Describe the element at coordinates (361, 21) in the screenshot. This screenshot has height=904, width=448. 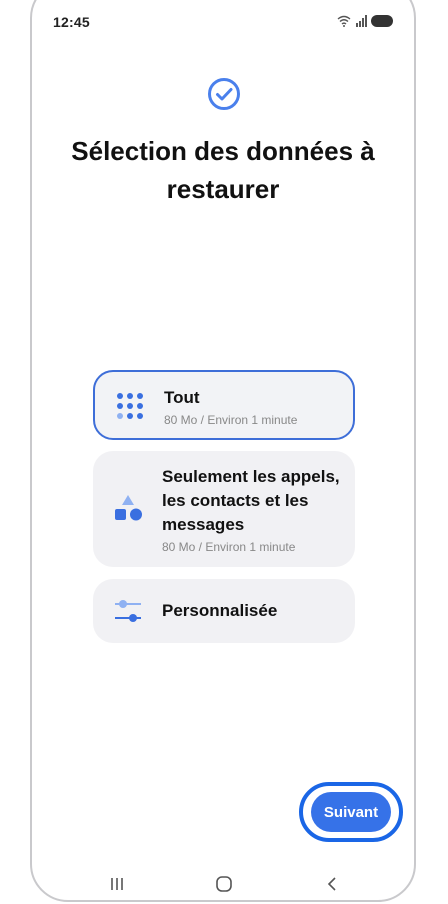
I see `signal-icon` at that location.